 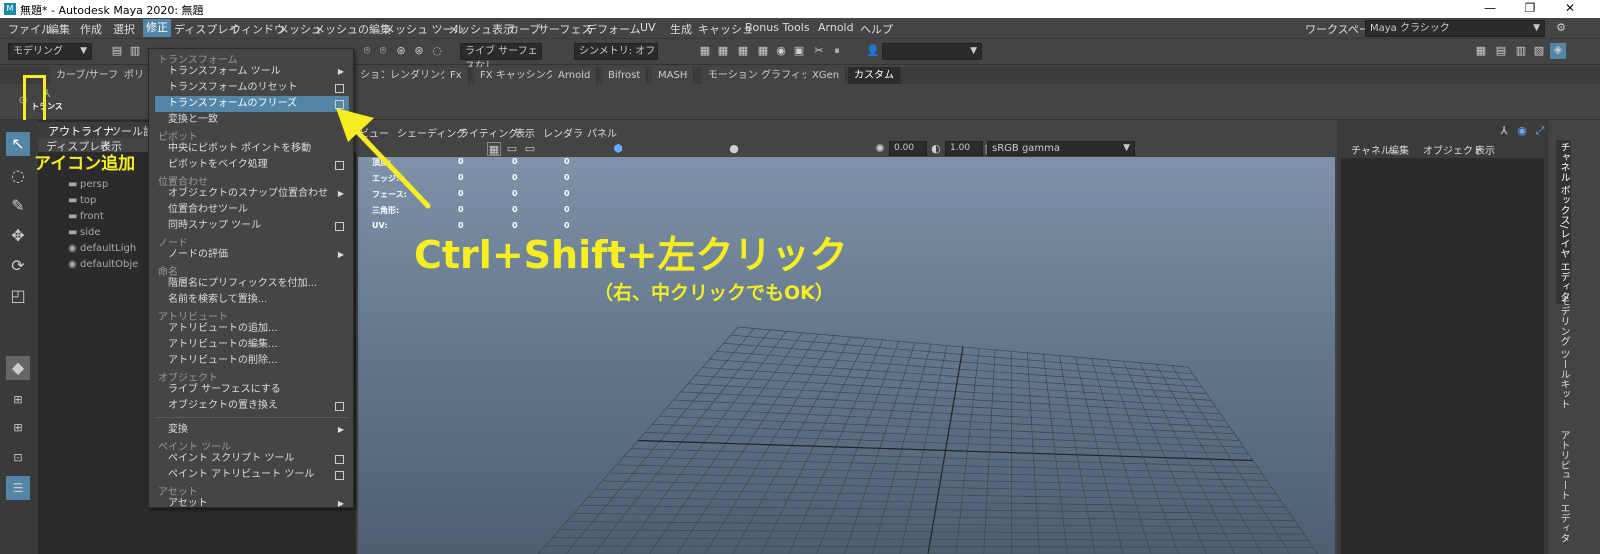 What do you see at coordinates (252, 390) in the screenshot?
I see `menu-item: ライブ サーフェスにする` at bounding box center [252, 390].